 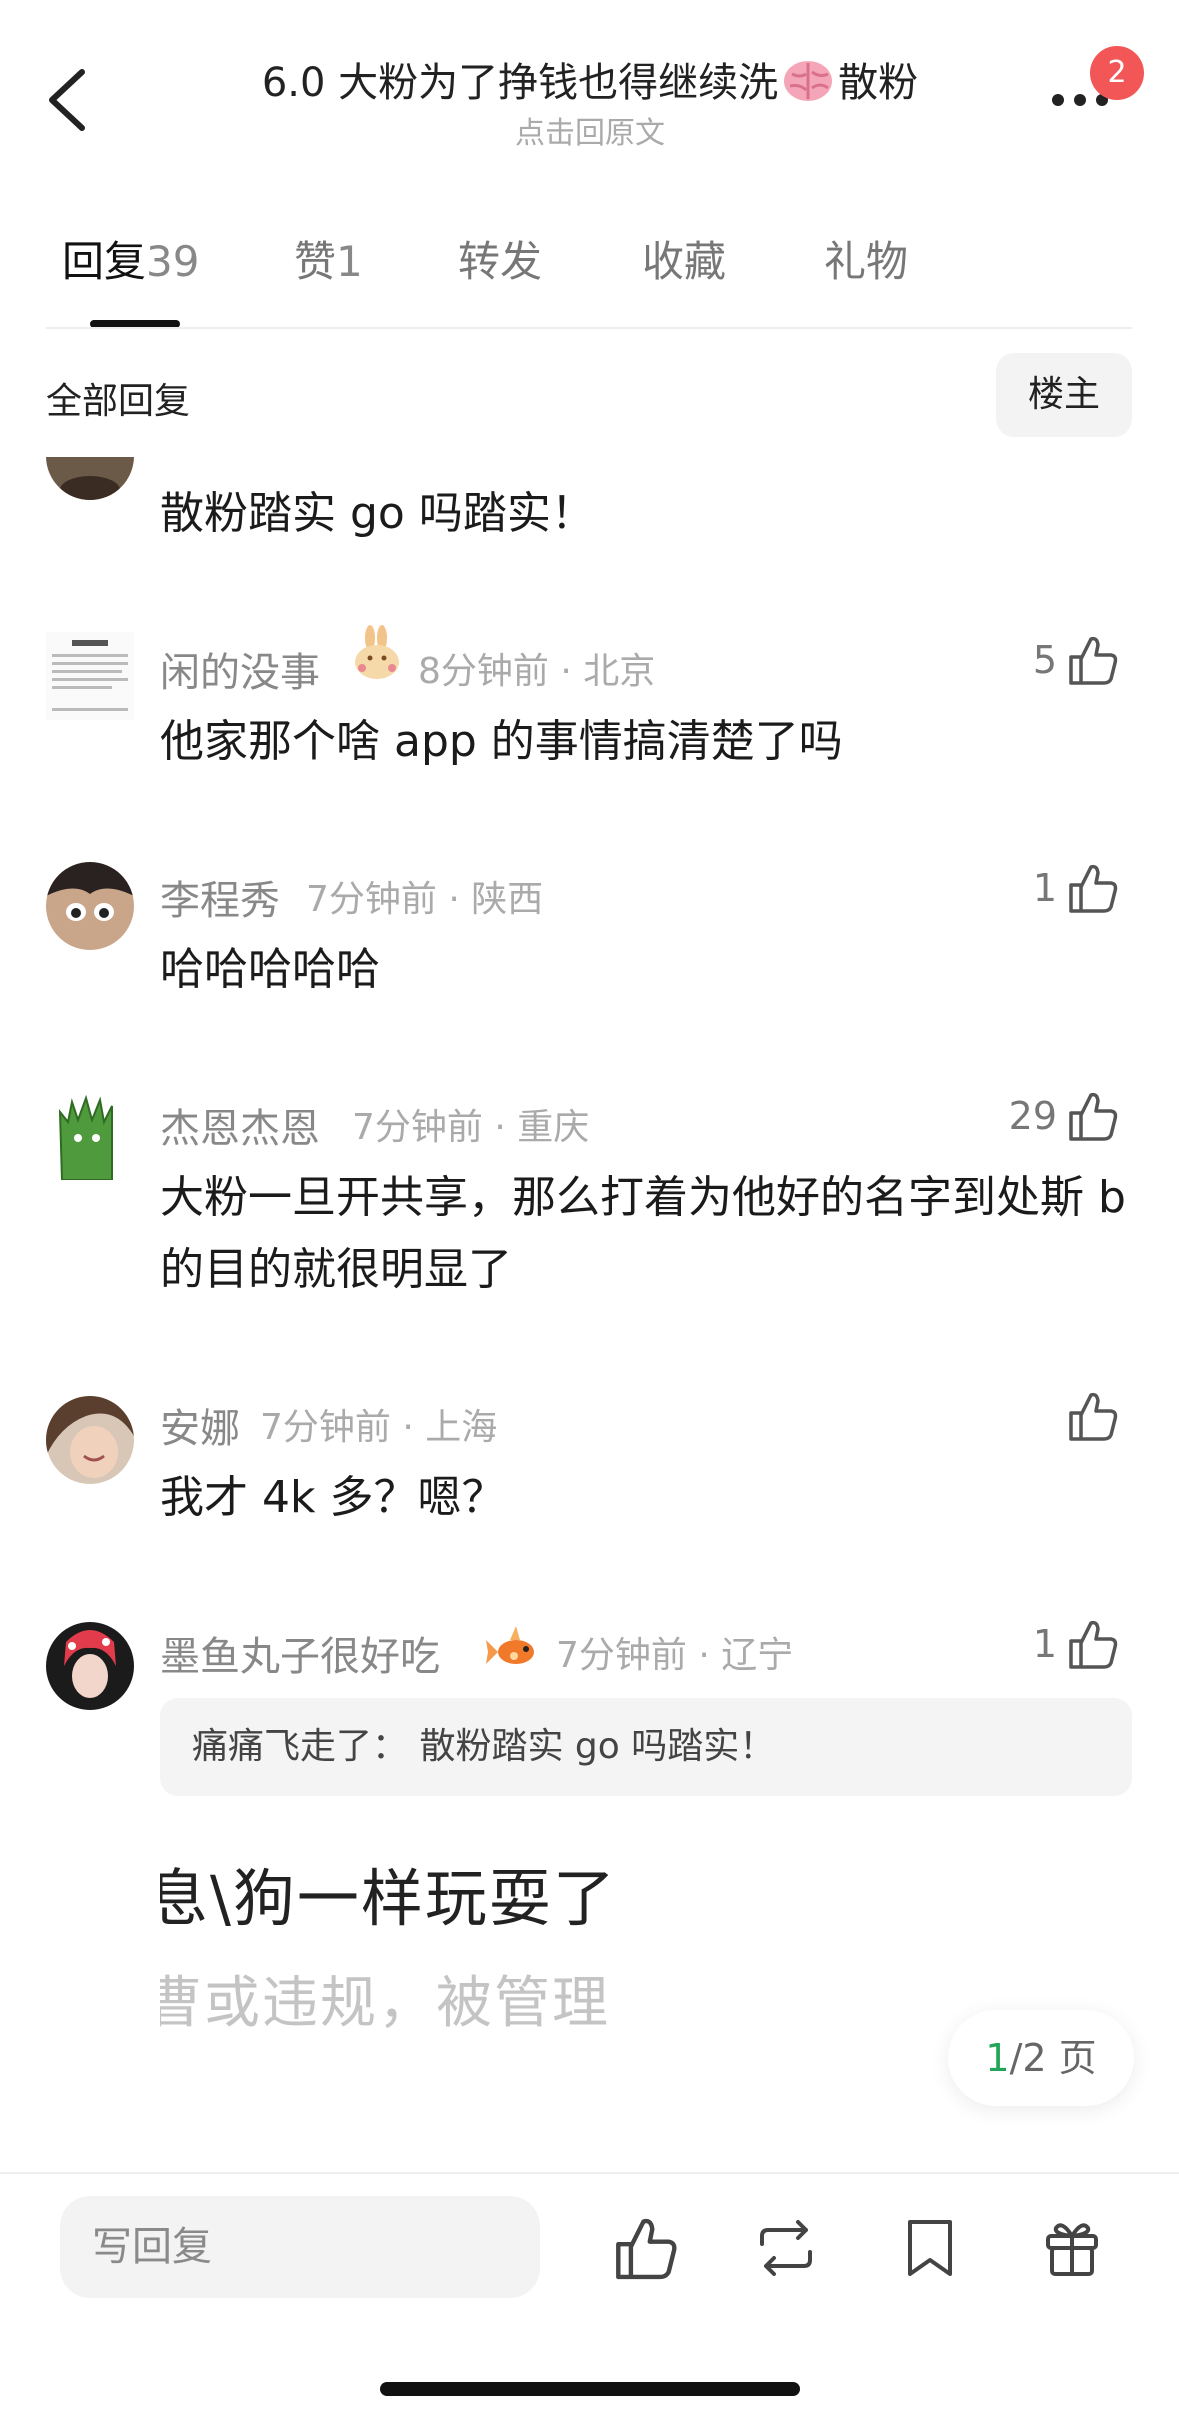 What do you see at coordinates (808, 81) in the screenshot?
I see `brain-emoji-icon` at bounding box center [808, 81].